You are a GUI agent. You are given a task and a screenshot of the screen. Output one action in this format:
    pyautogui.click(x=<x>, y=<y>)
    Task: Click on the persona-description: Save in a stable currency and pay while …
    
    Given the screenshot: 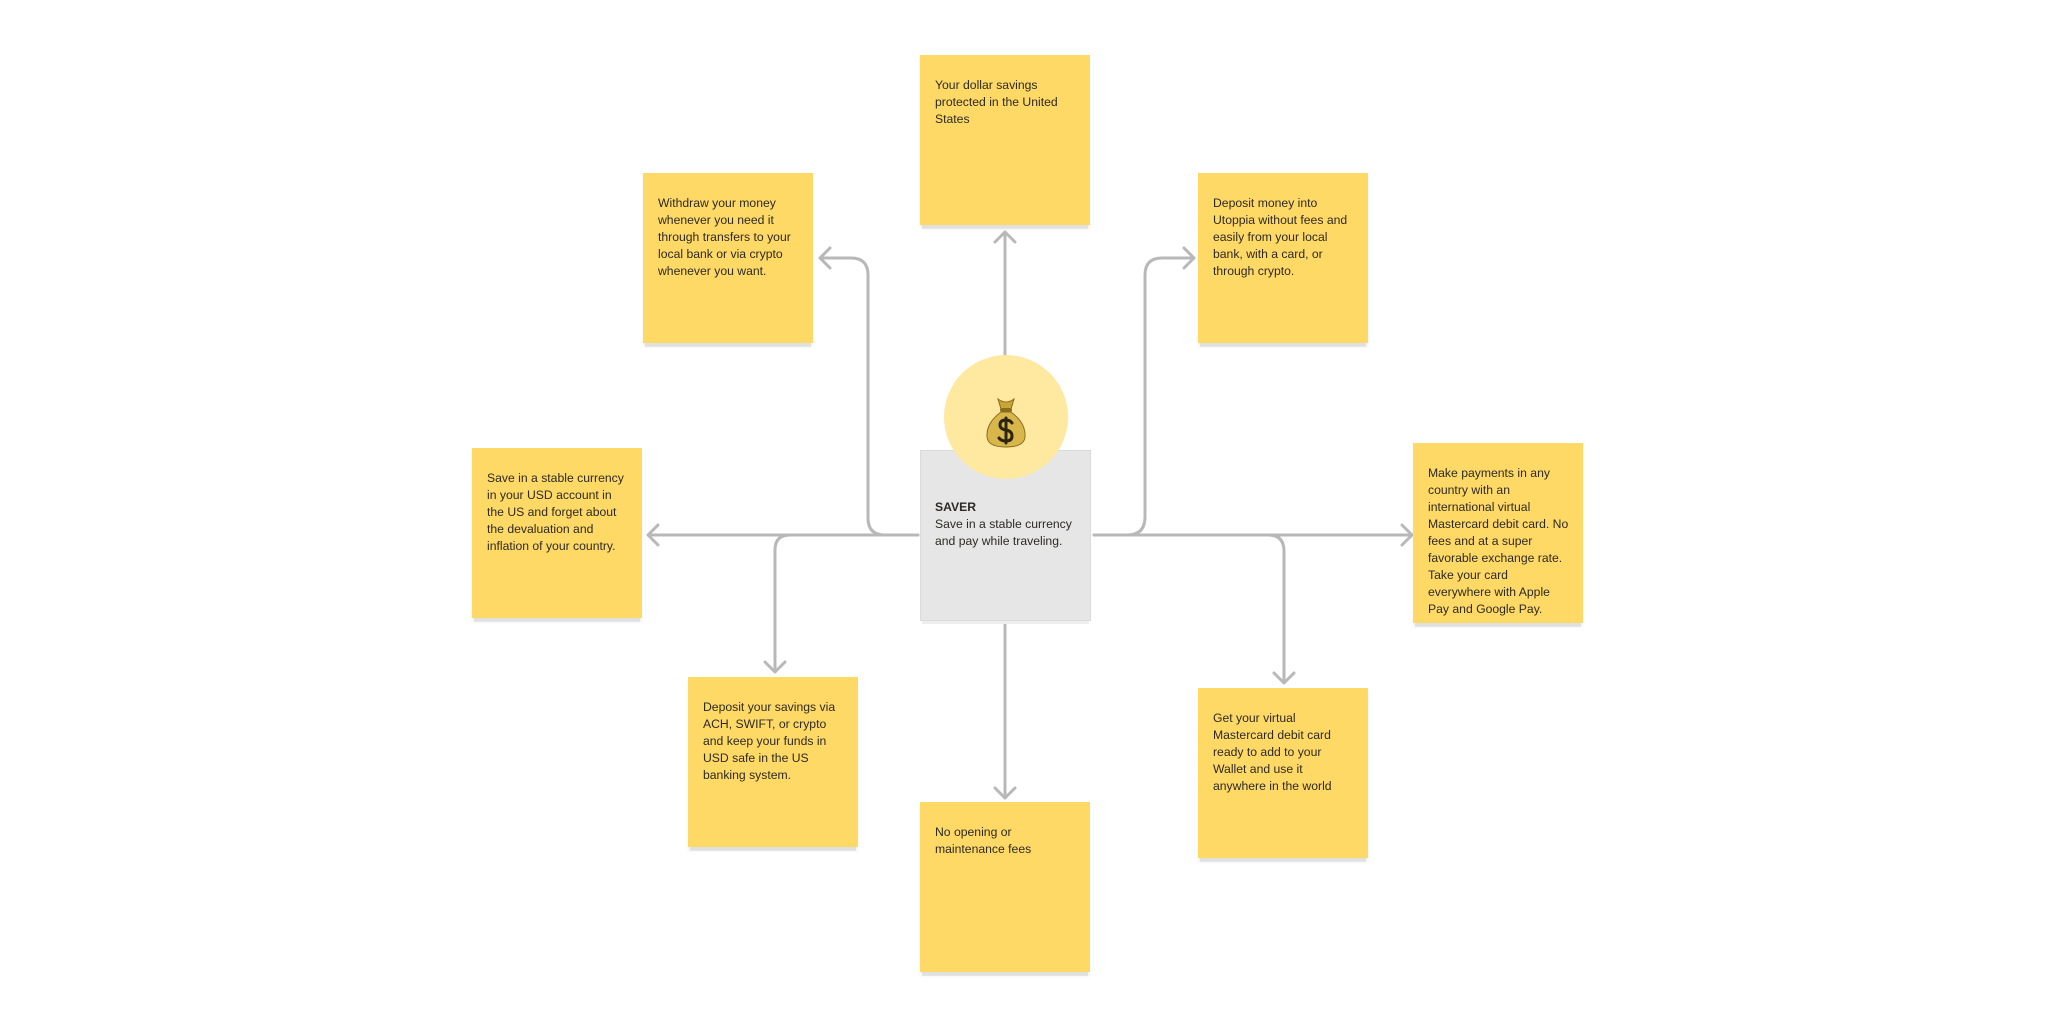 What is the action you would take?
    pyautogui.click(x=1003, y=532)
    